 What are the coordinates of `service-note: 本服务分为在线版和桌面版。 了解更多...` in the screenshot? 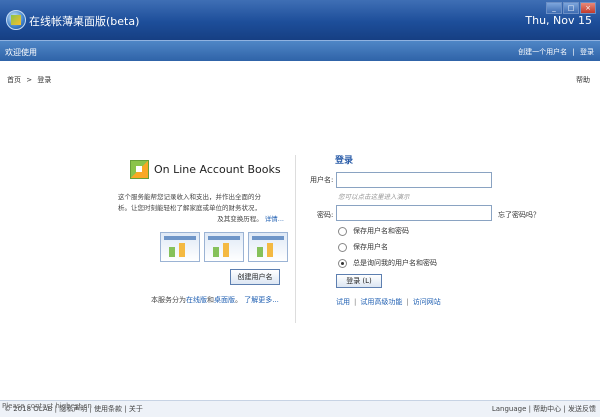 It's located at (219, 300).